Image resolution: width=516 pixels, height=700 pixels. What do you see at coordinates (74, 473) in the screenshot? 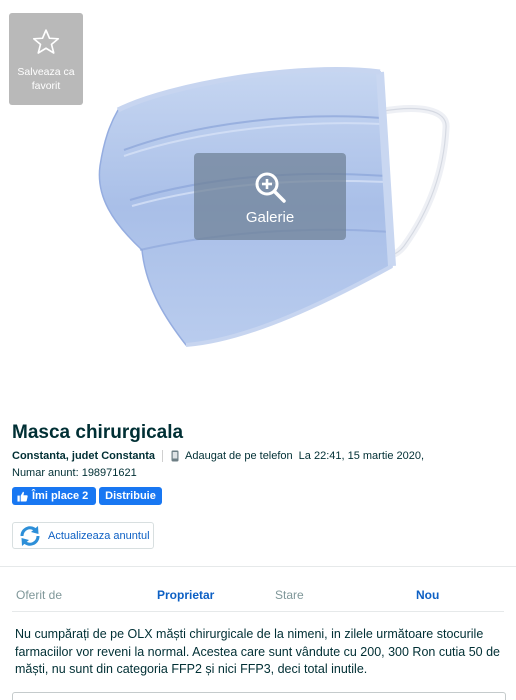
I see `ad-number: Numar anunt: 198971621` at bounding box center [74, 473].